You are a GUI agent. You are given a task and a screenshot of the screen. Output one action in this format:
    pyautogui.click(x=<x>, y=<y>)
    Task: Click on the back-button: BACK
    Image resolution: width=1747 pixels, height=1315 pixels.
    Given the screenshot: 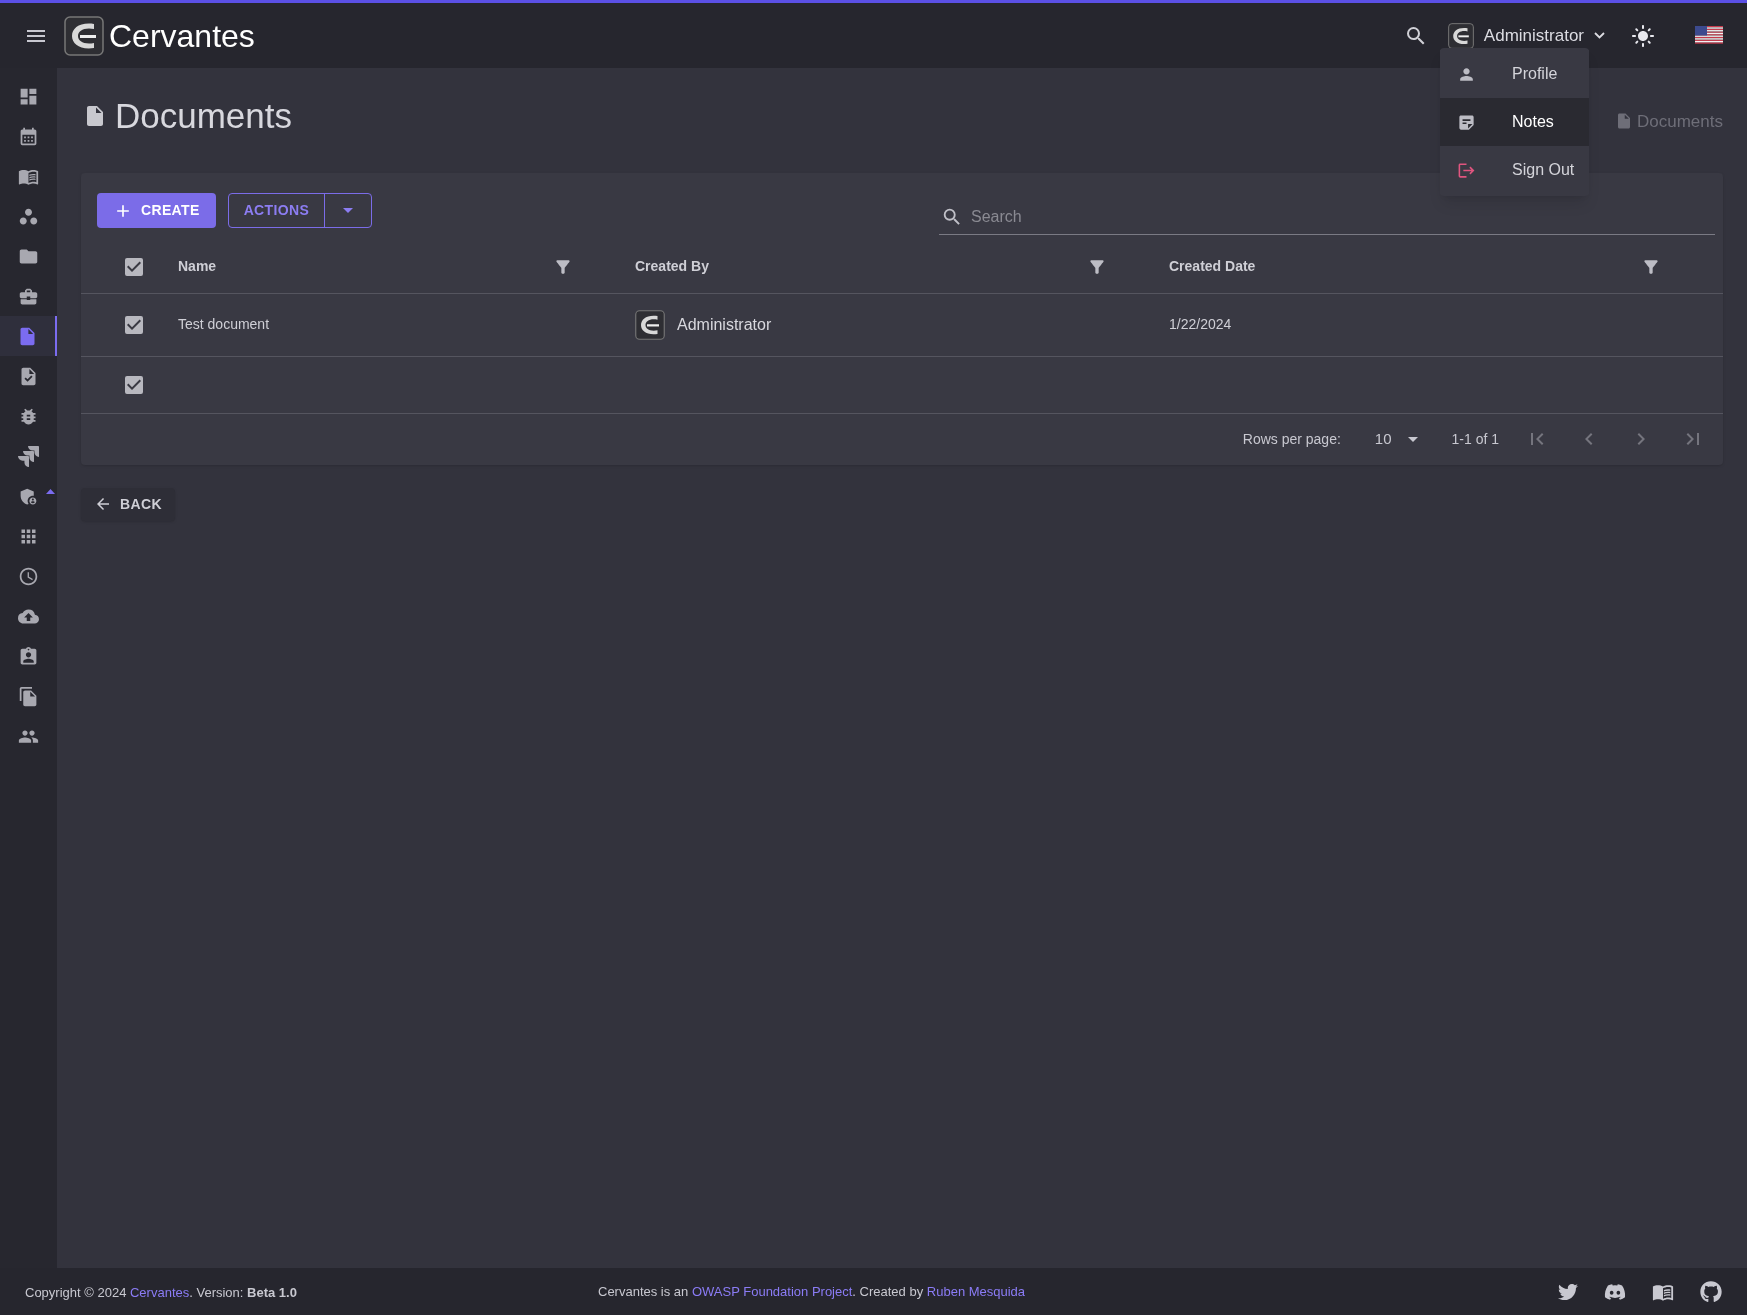 What is the action you would take?
    pyautogui.click(x=128, y=504)
    